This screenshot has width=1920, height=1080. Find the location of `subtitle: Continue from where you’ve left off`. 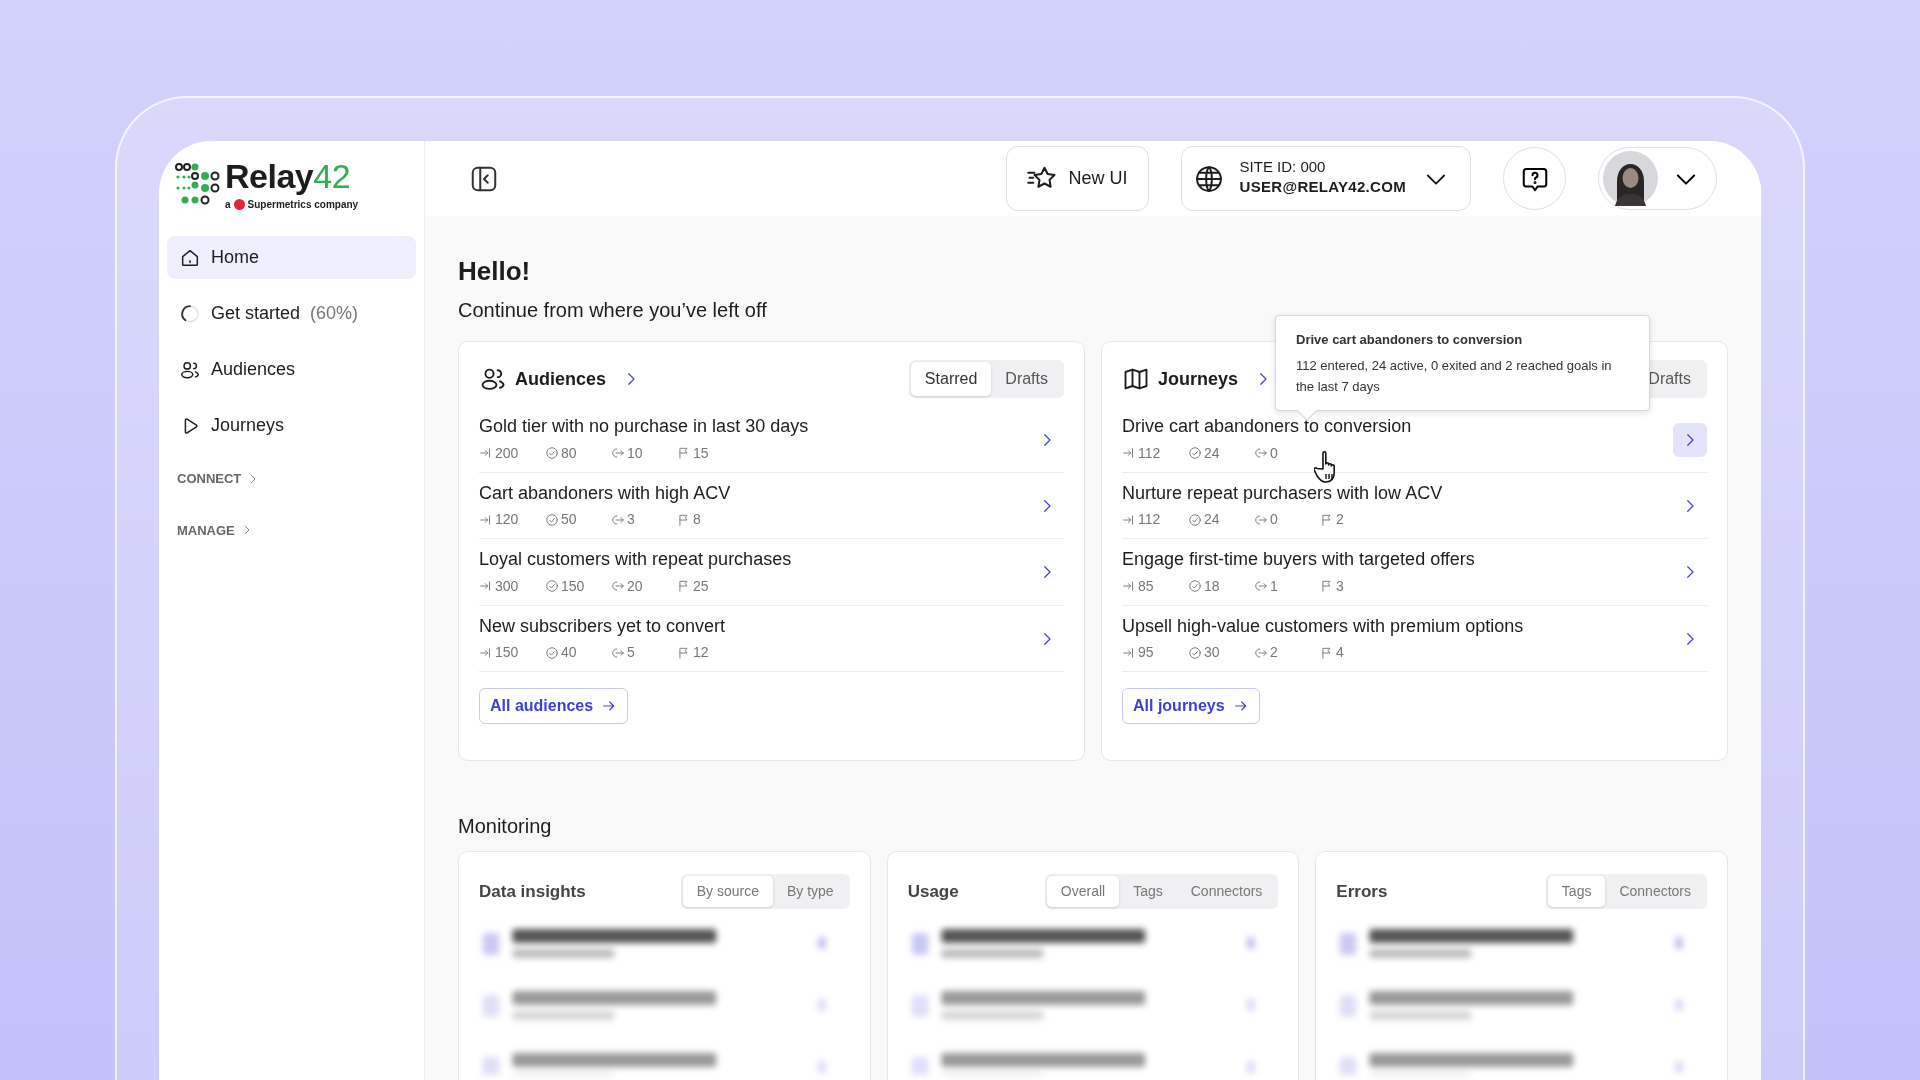

subtitle: Continue from where you’ve left off is located at coordinates (613, 311).